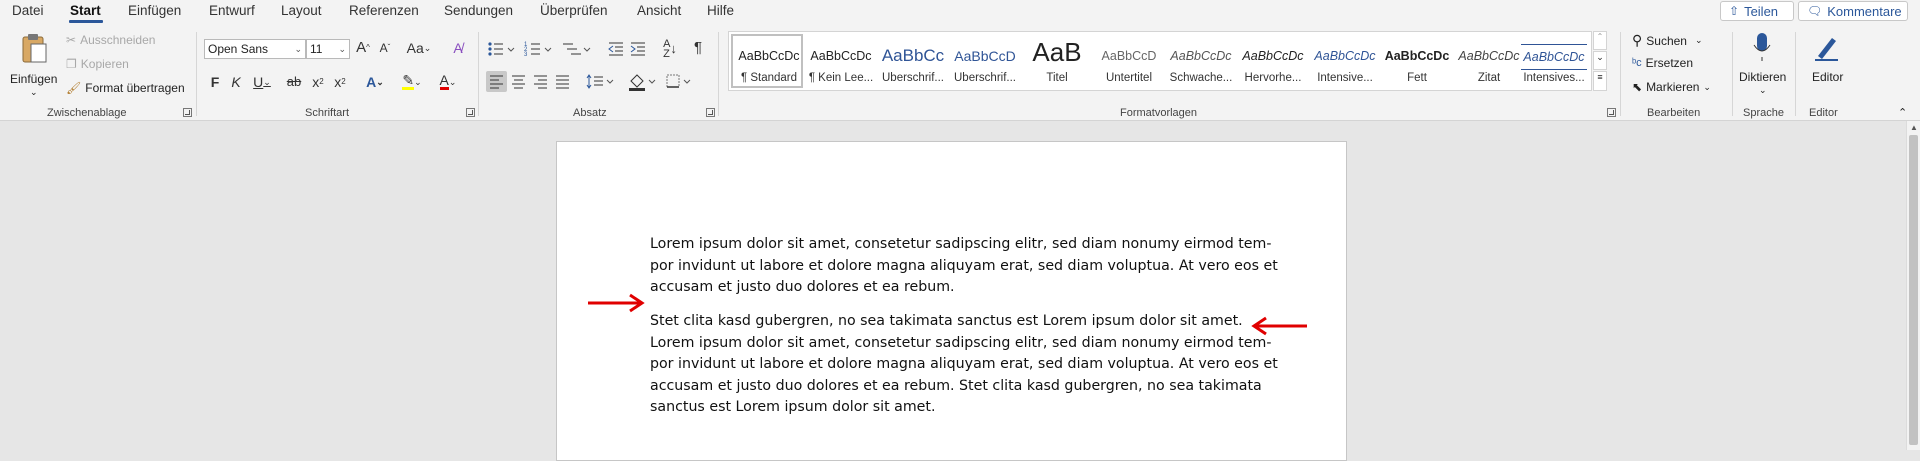 Image resolution: width=1920 pixels, height=461 pixels. What do you see at coordinates (328, 49) in the screenshot?
I see `font-size-combo: 11 ⌄` at bounding box center [328, 49].